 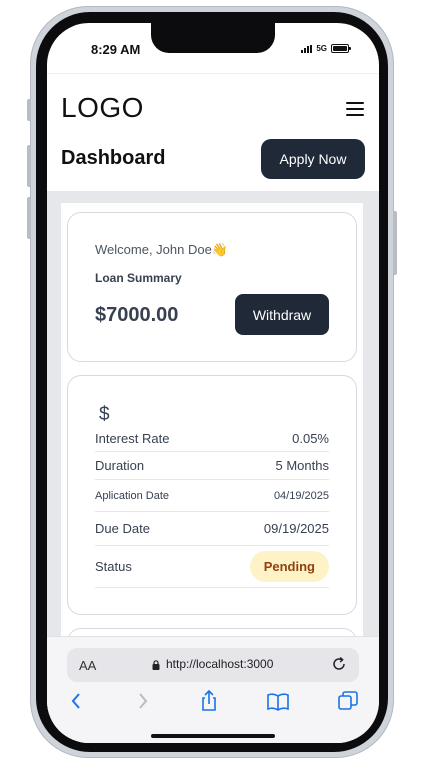 I want to click on apply-now-button: Apply Now, so click(x=313, y=159).